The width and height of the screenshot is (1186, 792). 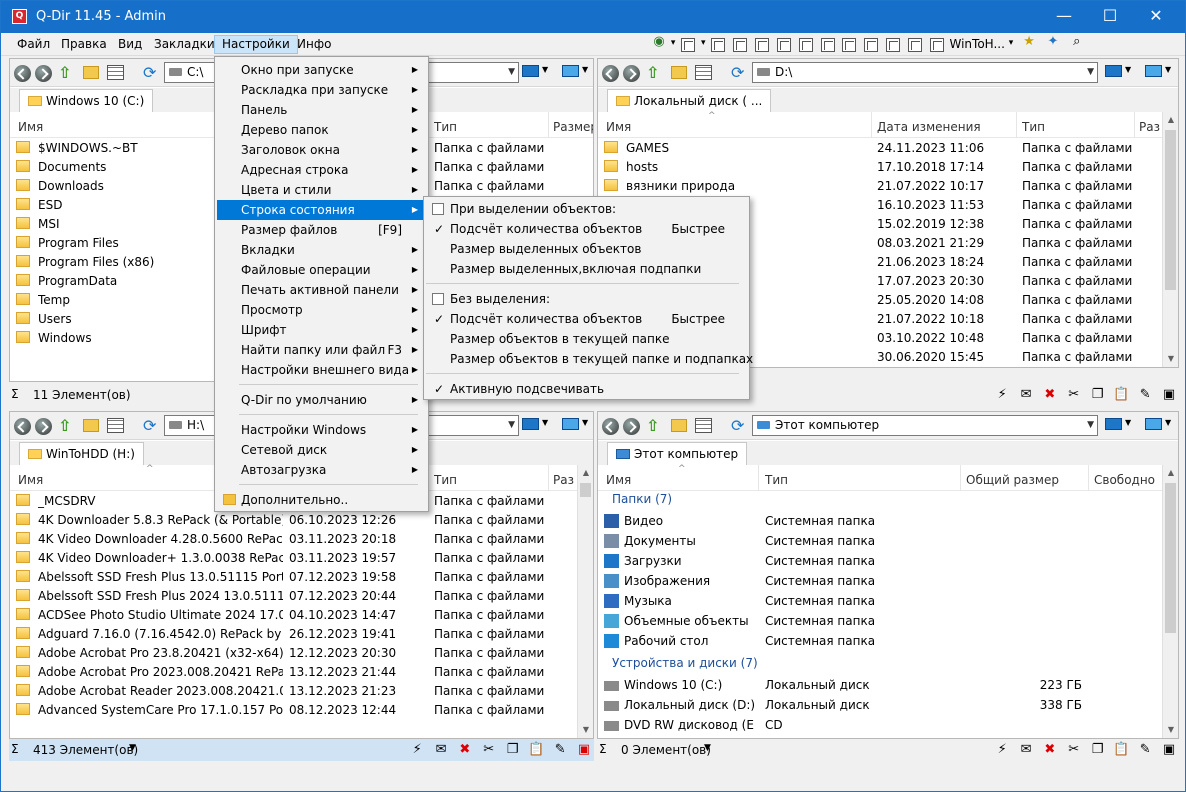 What do you see at coordinates (321, 400) in the screenshot?
I see `settings-menu-item: Q-Dir по умолчанию ▶` at bounding box center [321, 400].